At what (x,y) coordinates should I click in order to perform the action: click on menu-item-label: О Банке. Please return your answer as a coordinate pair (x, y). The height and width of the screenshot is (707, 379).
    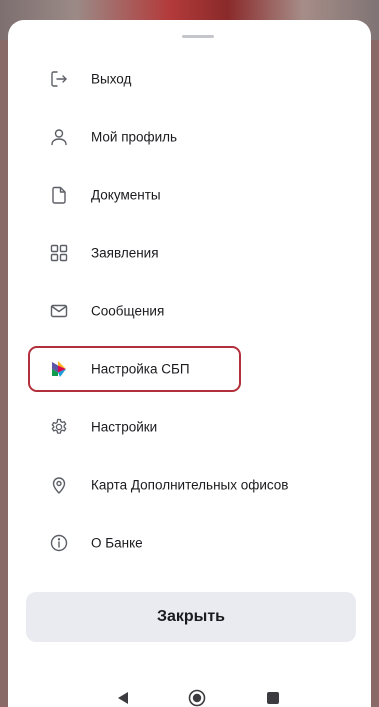
    Looking at the image, I should click on (117, 543).